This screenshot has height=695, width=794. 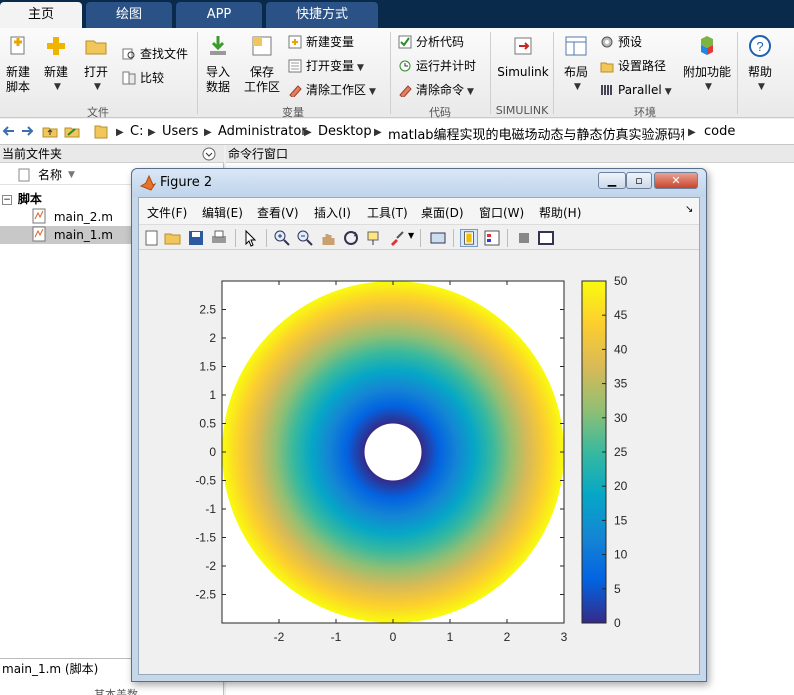 What do you see at coordinates (469, 238) in the screenshot?
I see `colorbar-icon` at bounding box center [469, 238].